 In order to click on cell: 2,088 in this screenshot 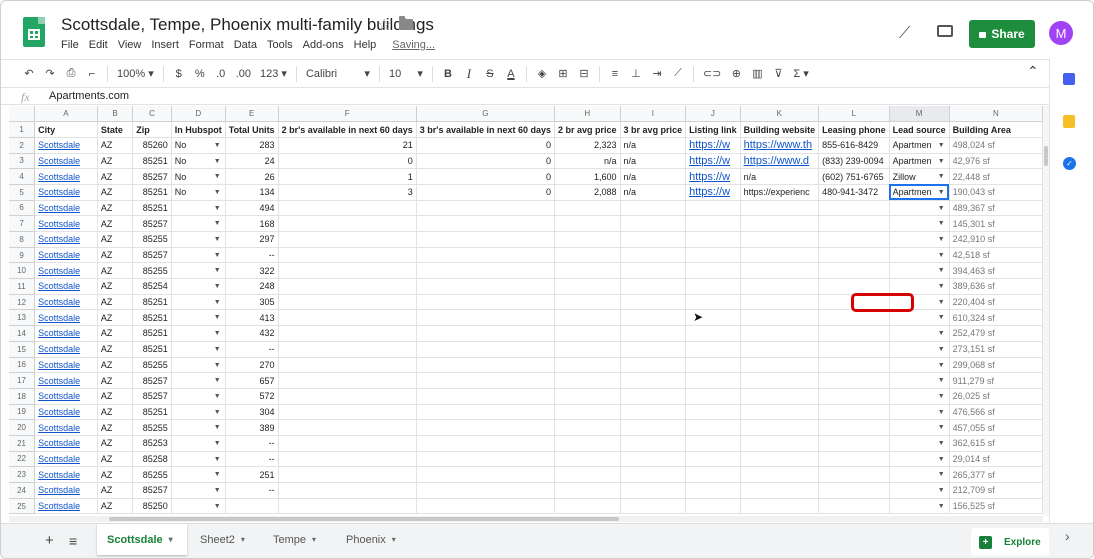, I will do `click(587, 192)`.